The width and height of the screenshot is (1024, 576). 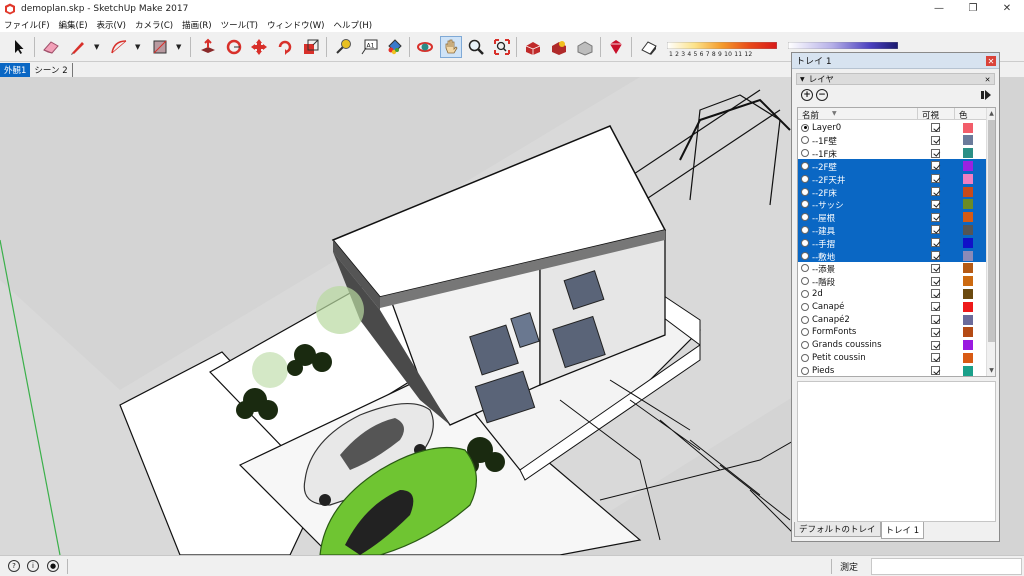 I want to click on arc-tool, so click(x=119, y=47).